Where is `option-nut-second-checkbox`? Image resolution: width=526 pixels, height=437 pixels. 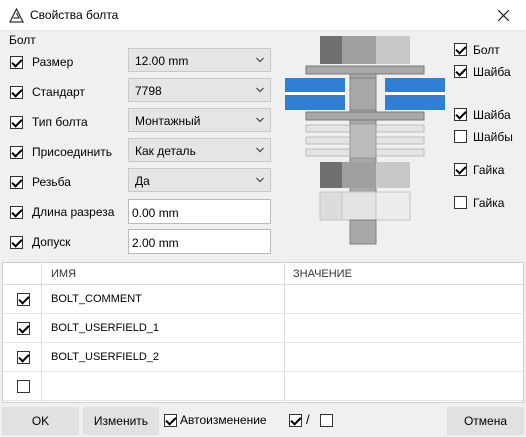
option-nut-second-checkbox is located at coordinates (460, 202).